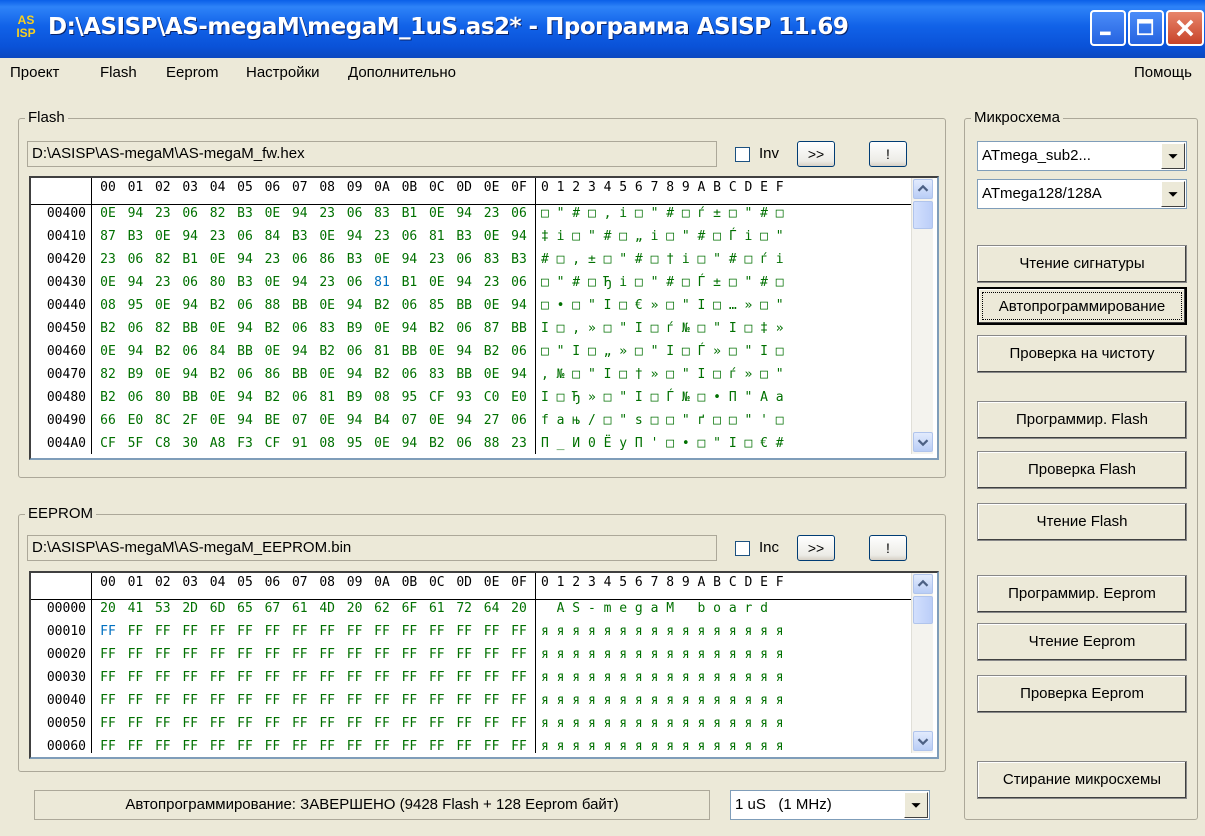 Image resolution: width=1205 pixels, height=836 pixels. What do you see at coordinates (923, 189) in the screenshot?
I see `scroll-up-button` at bounding box center [923, 189].